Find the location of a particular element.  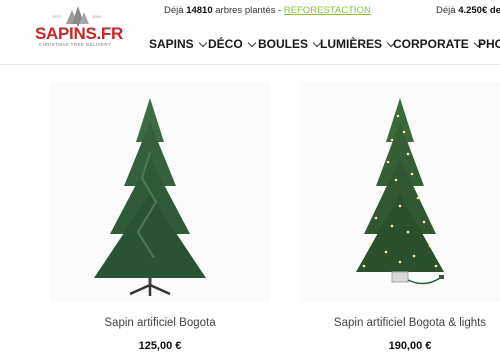

reforestaction-link: REFORESTACTION is located at coordinates (327, 10).